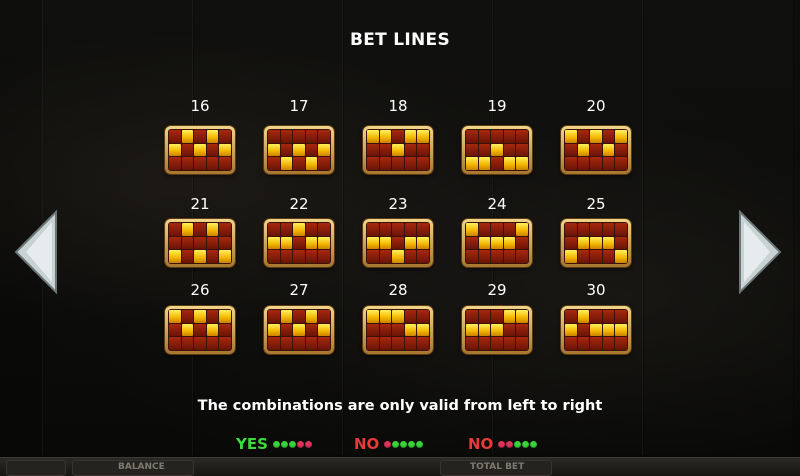 The height and width of the screenshot is (476, 800). What do you see at coordinates (481, 444) in the screenshot?
I see `legend-label: NO` at bounding box center [481, 444].